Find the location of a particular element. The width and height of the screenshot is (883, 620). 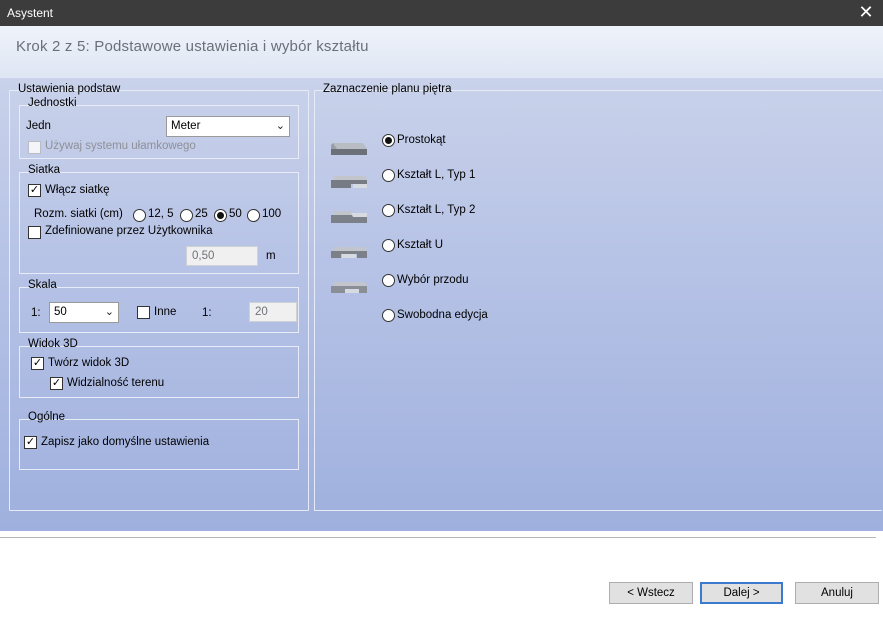

scale-value: 50 is located at coordinates (60, 312).